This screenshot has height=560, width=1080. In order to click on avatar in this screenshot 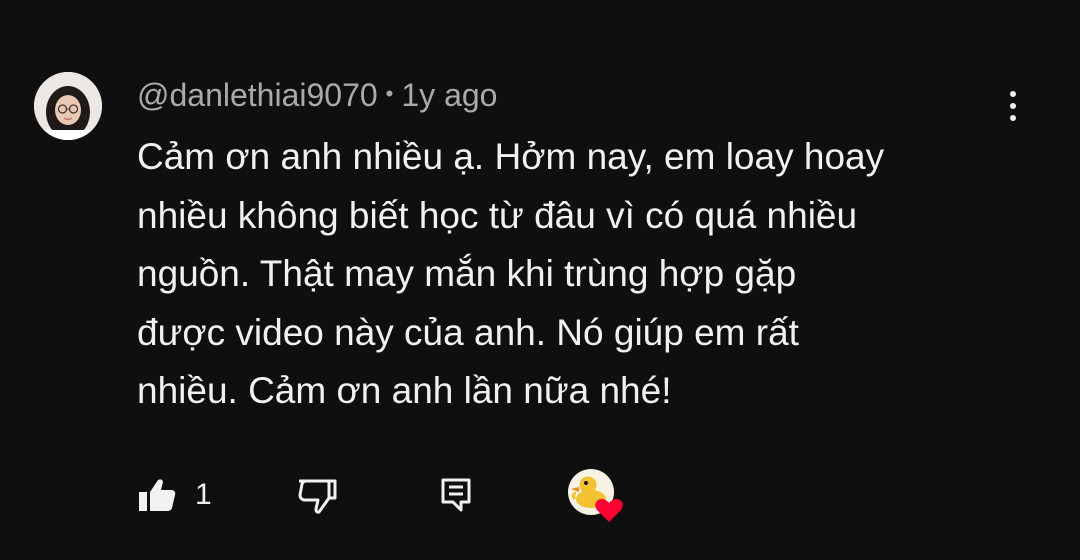, I will do `click(68, 106)`.